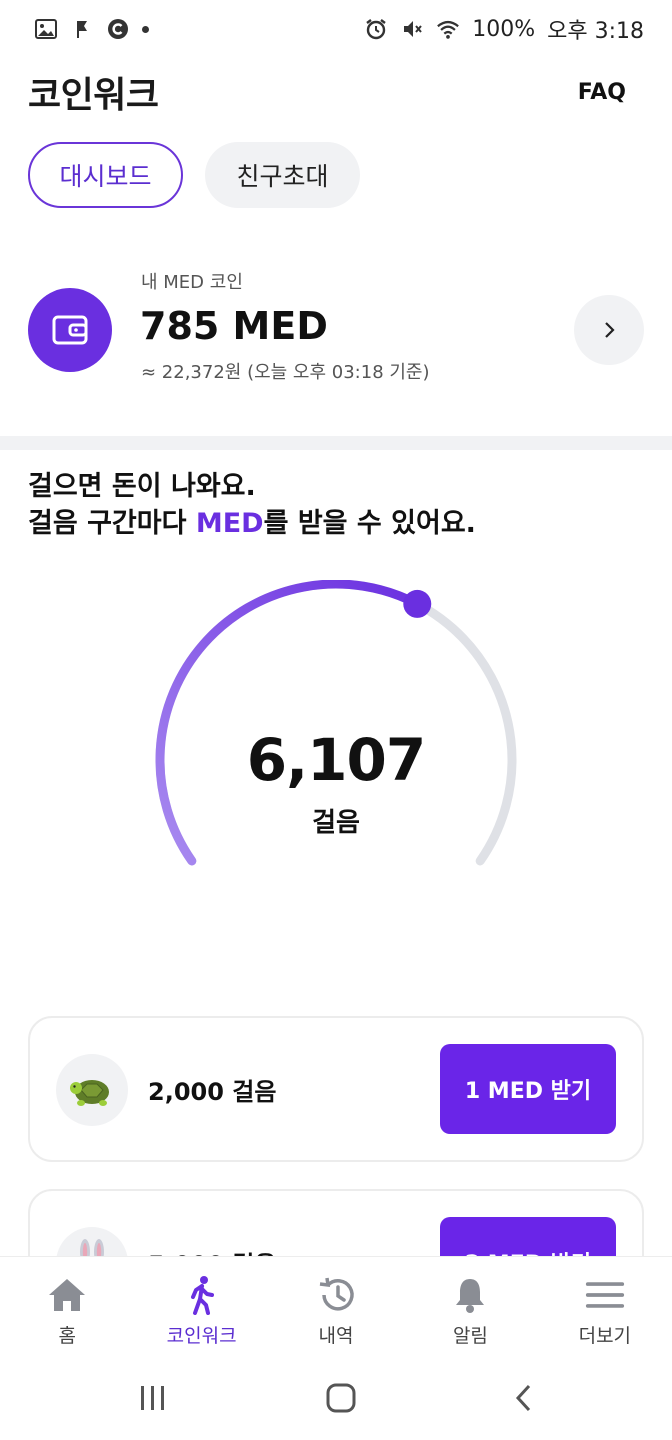  Describe the element at coordinates (448, 29) in the screenshot. I see `wifi-icon` at that location.